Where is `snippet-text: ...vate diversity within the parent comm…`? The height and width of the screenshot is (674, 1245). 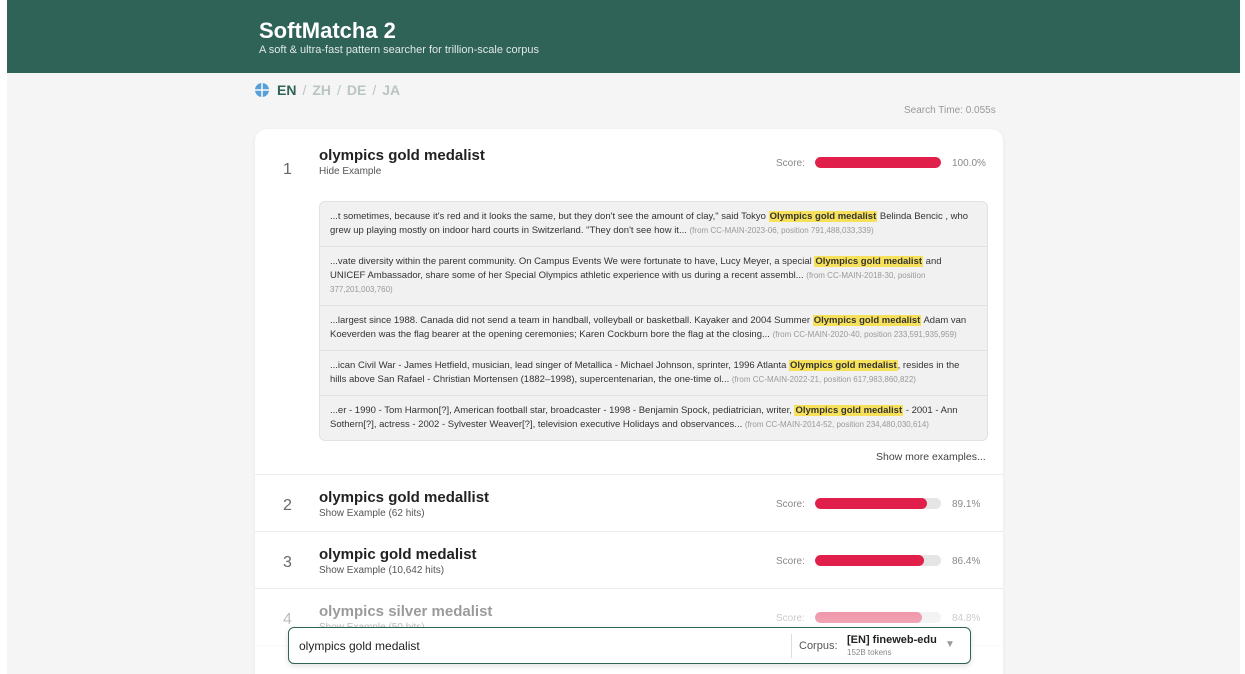
snippet-text: ...vate diversity within the parent comm… is located at coordinates (572, 261).